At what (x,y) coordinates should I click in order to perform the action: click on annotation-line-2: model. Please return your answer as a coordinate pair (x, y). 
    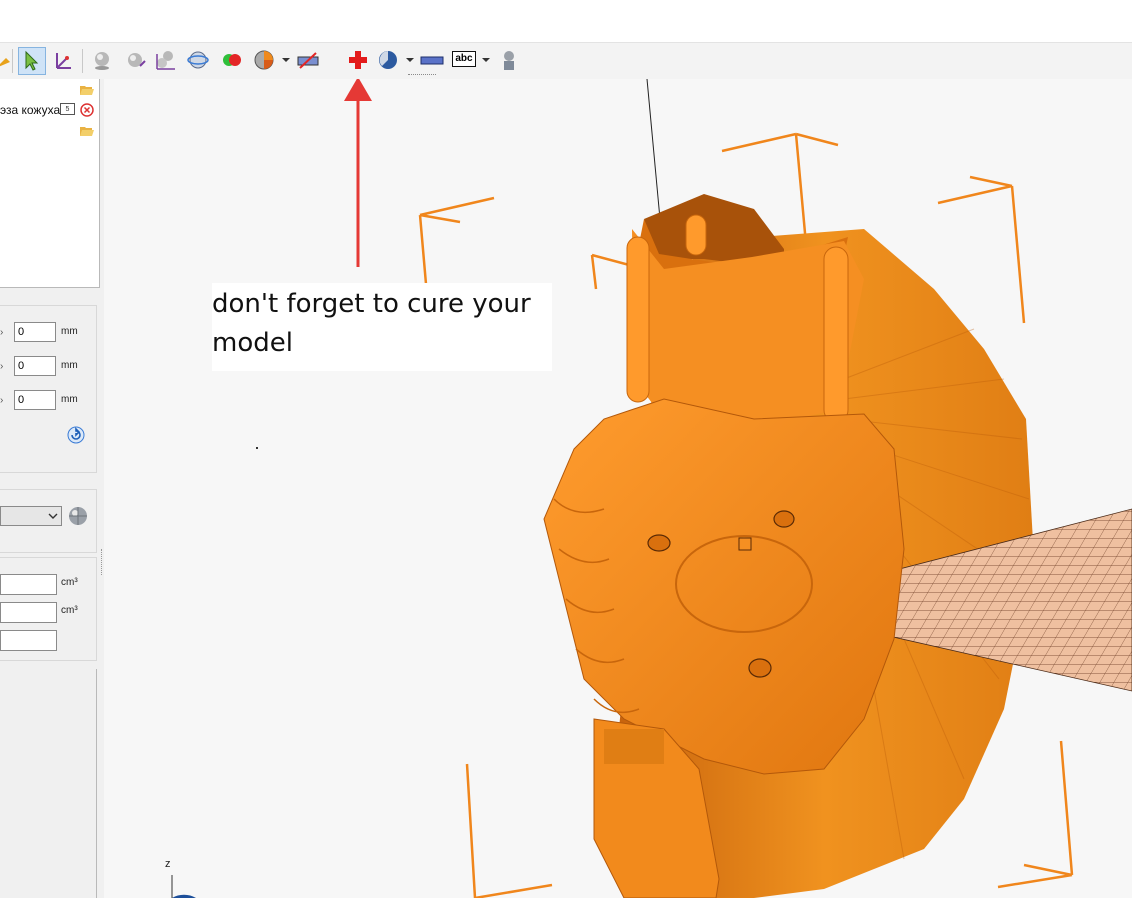
    Looking at the image, I should click on (252, 343).